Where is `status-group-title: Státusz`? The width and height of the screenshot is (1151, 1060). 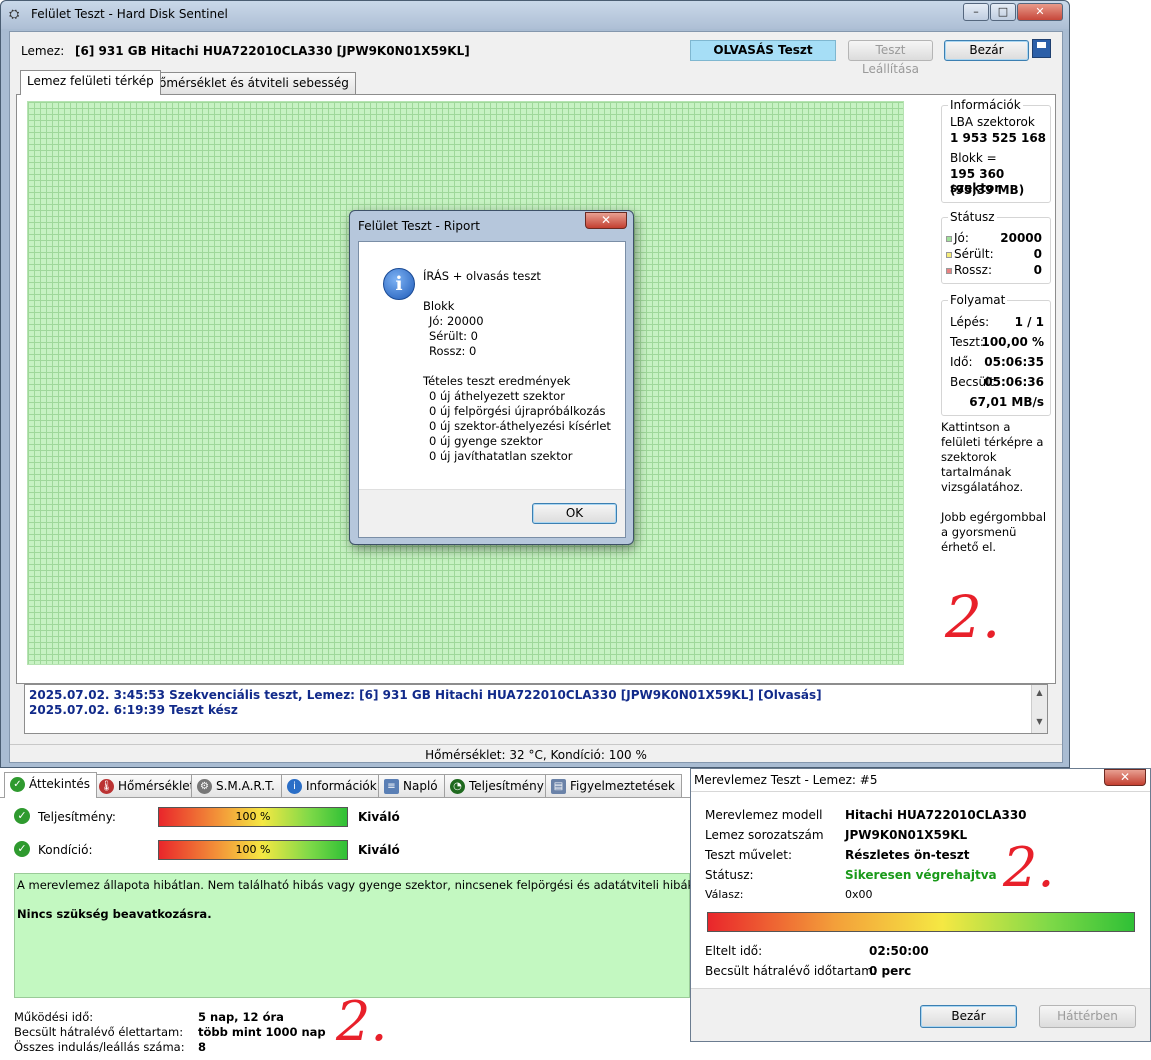 status-group-title: Státusz is located at coordinates (972, 217).